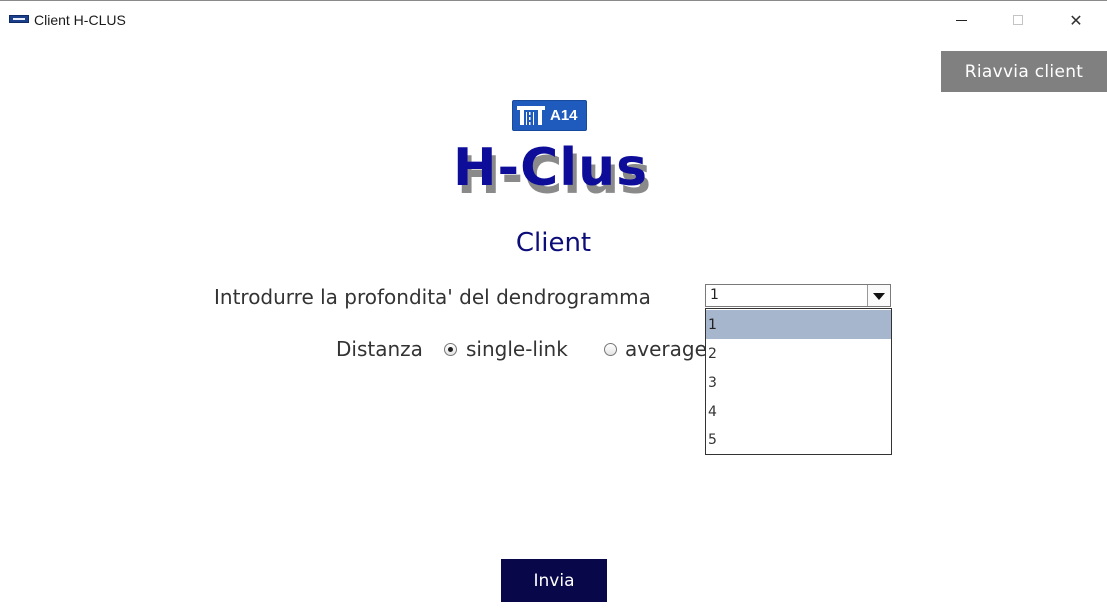  I want to click on depth-option: 5, so click(798, 439).